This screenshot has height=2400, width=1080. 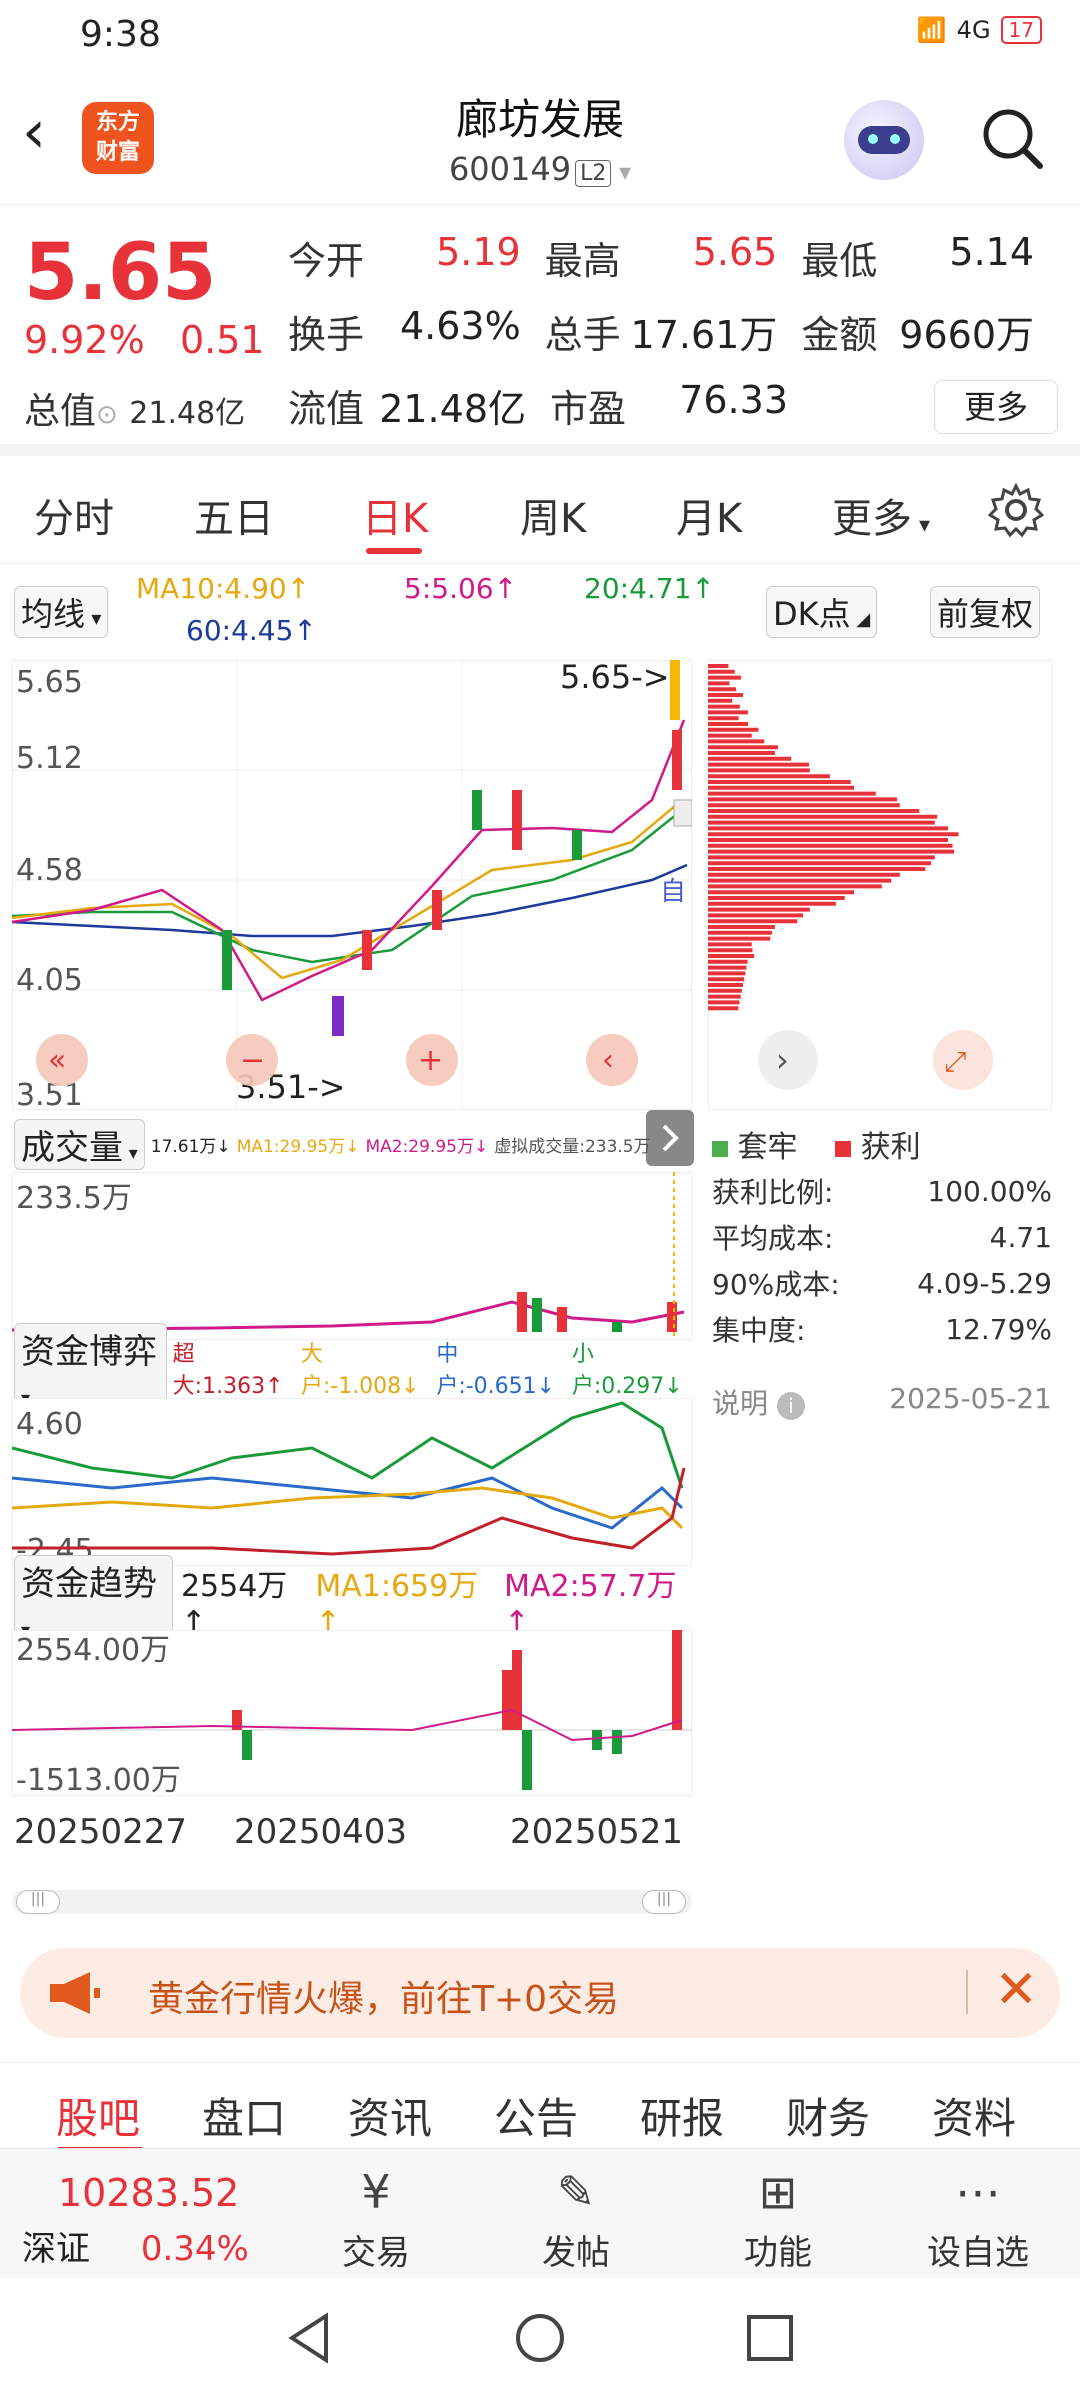 What do you see at coordinates (142, 2220) in the screenshot?
I see `index-ticker: 10283.52 深证 0.34%` at bounding box center [142, 2220].